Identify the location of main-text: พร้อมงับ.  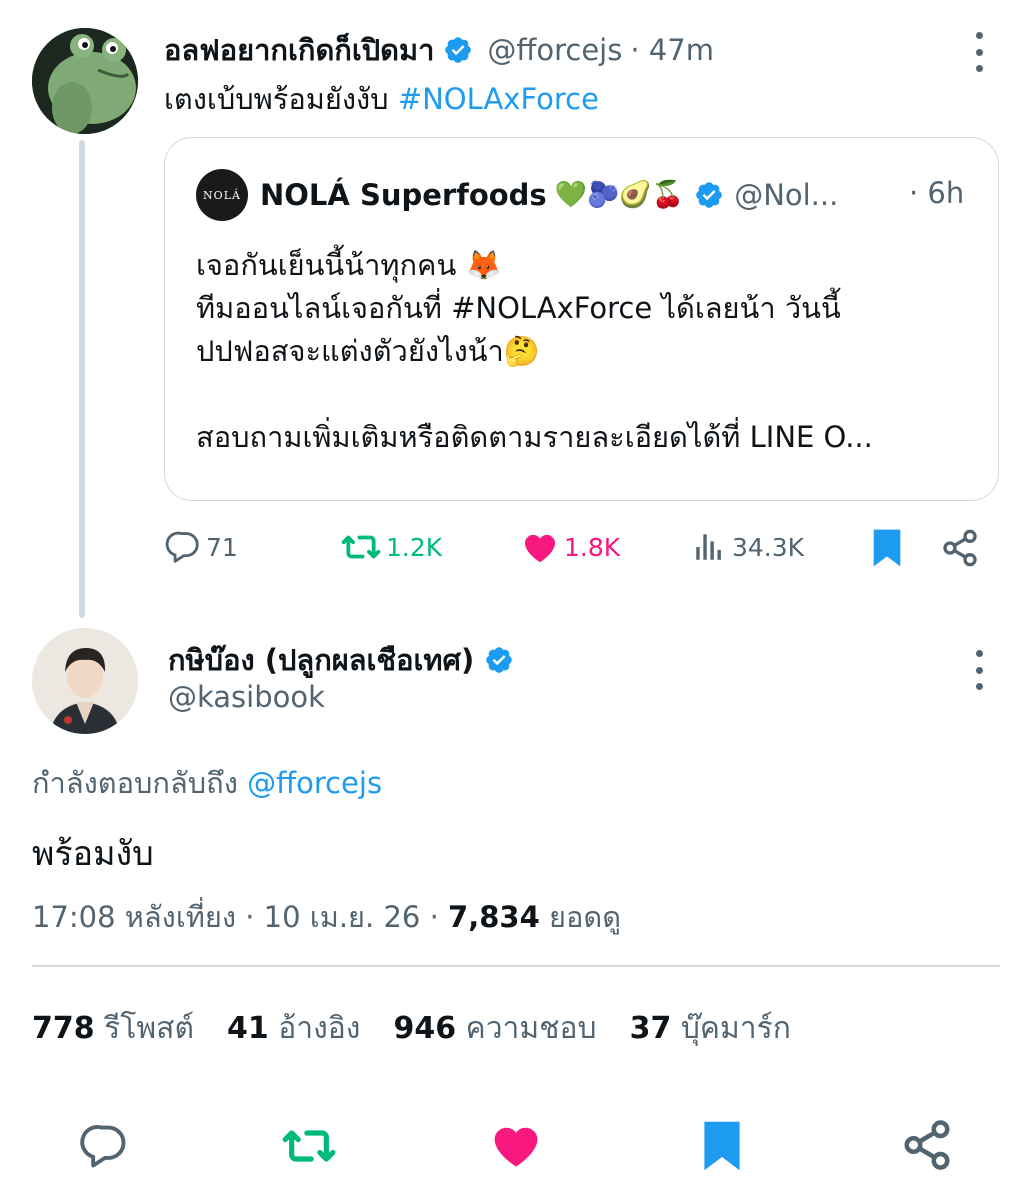
(93, 854).